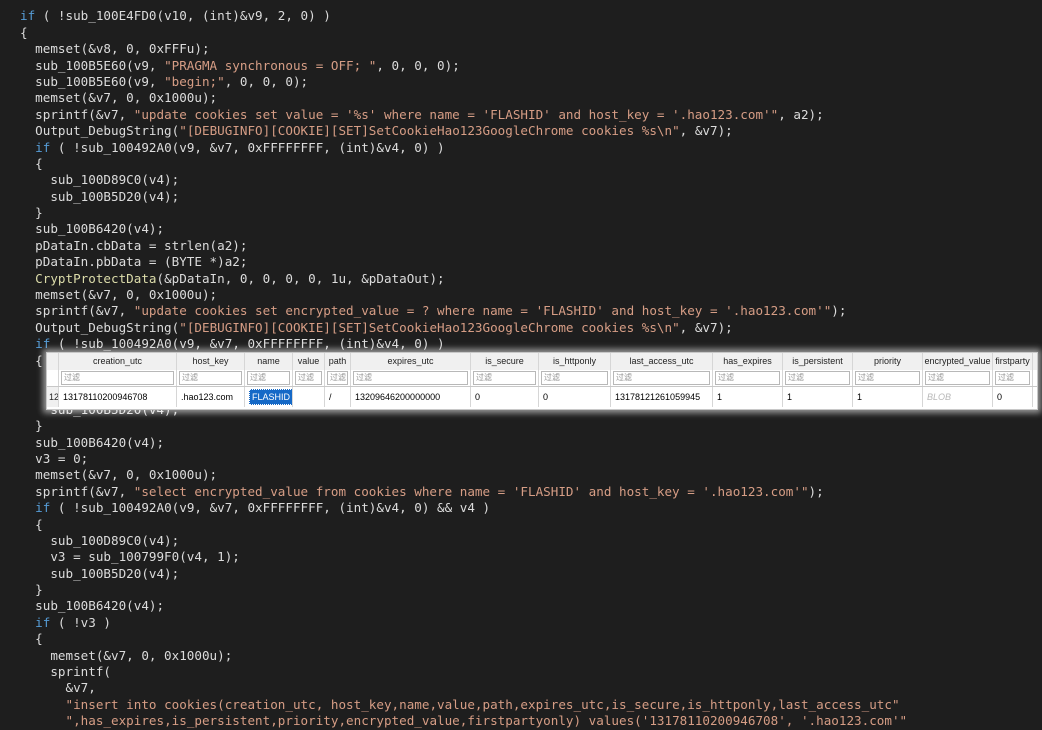  What do you see at coordinates (801, 114) in the screenshot?
I see `code-token: , a2);` at bounding box center [801, 114].